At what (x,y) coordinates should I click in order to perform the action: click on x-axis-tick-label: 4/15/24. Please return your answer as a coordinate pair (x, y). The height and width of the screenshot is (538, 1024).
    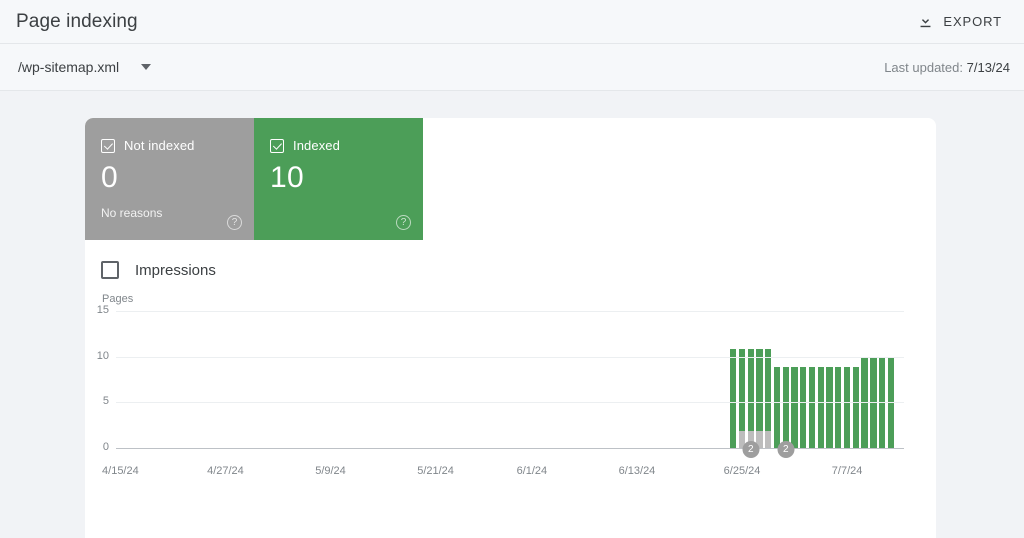
    Looking at the image, I should click on (120, 471).